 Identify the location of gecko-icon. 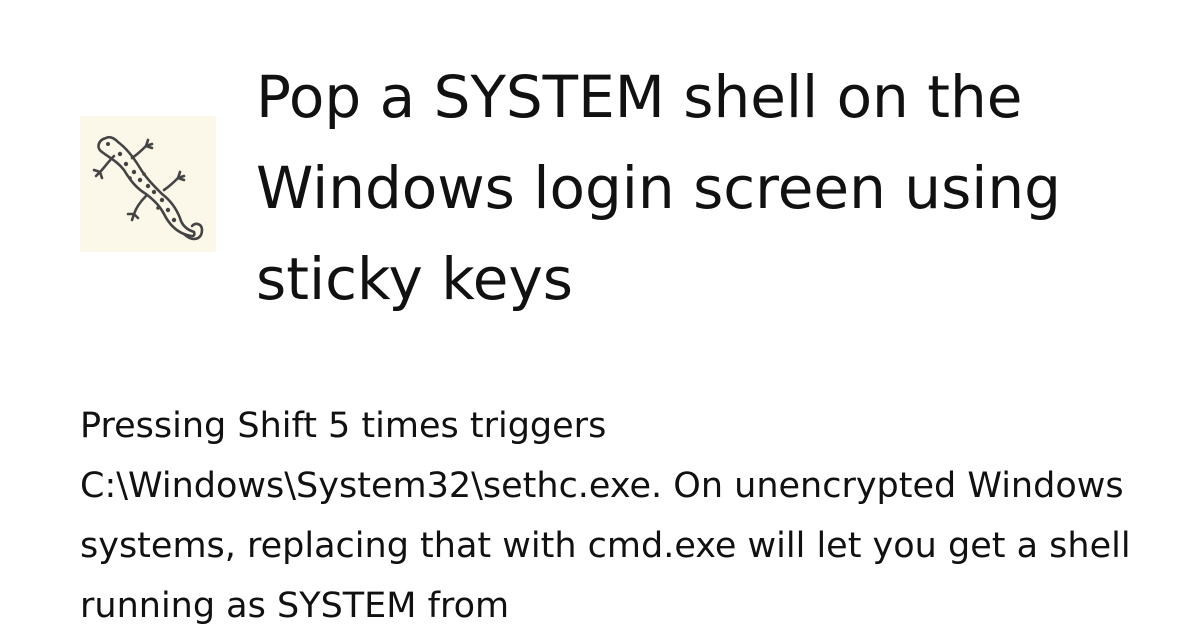
(148, 188).